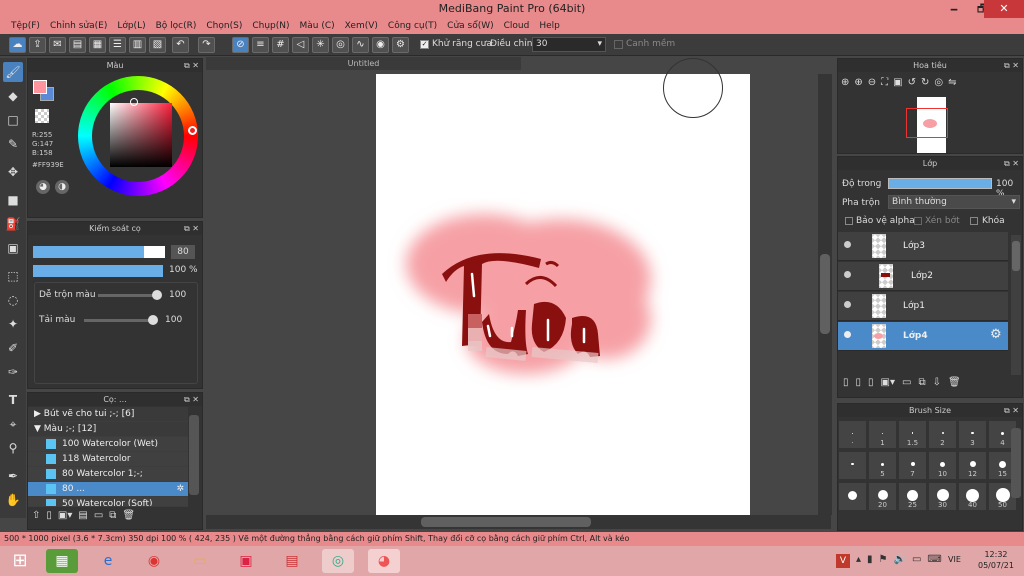 The image size is (1024, 576). What do you see at coordinates (858, 82) in the screenshot?
I see `zoom-in-2-icon: ⊕` at bounding box center [858, 82].